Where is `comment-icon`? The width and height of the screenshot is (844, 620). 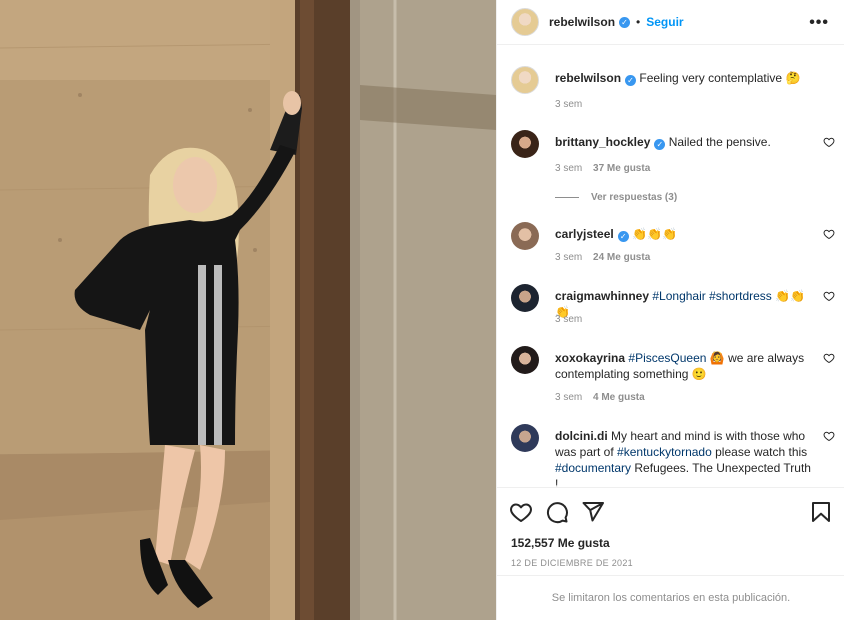
comment-icon is located at coordinates (557, 512).